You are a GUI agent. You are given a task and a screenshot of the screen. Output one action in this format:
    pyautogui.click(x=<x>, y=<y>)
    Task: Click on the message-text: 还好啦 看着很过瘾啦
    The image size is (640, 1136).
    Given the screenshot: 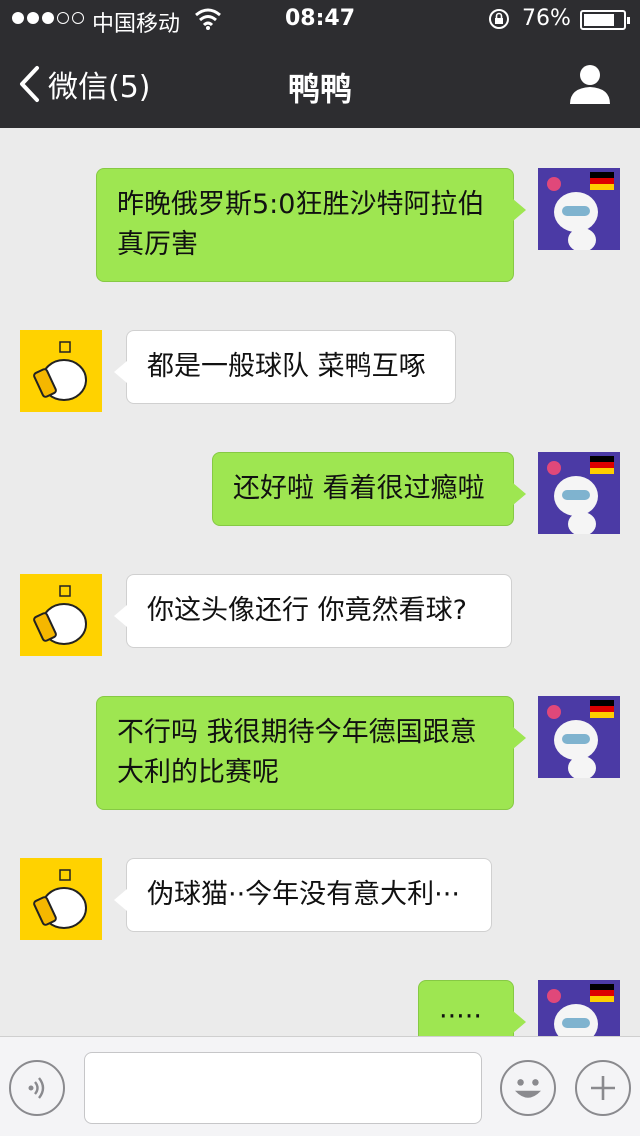 What is the action you would take?
    pyautogui.click(x=359, y=488)
    